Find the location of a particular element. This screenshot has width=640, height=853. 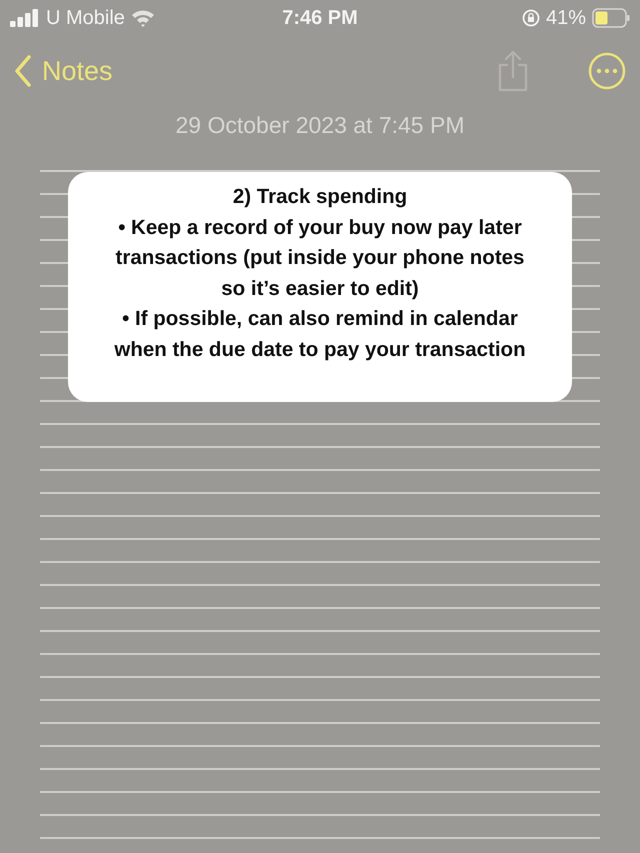

clock-time: 7:46 PM is located at coordinates (320, 18).